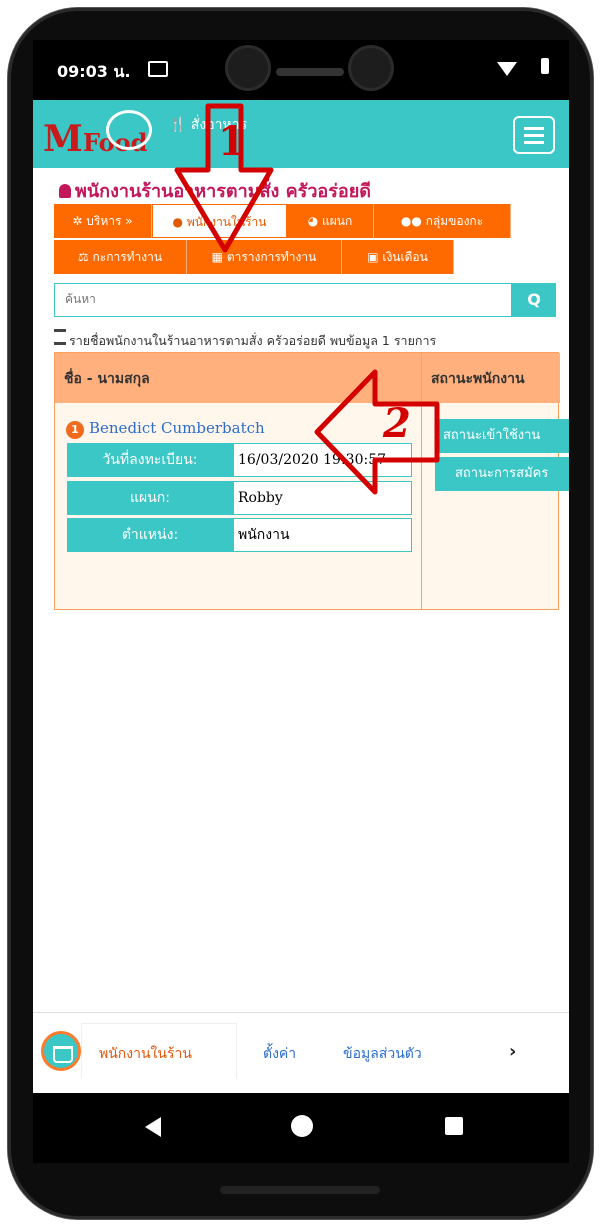 The width and height of the screenshot is (601, 1227). What do you see at coordinates (405, 257) in the screenshot?
I see `tab-label: เงินเดือน` at bounding box center [405, 257].